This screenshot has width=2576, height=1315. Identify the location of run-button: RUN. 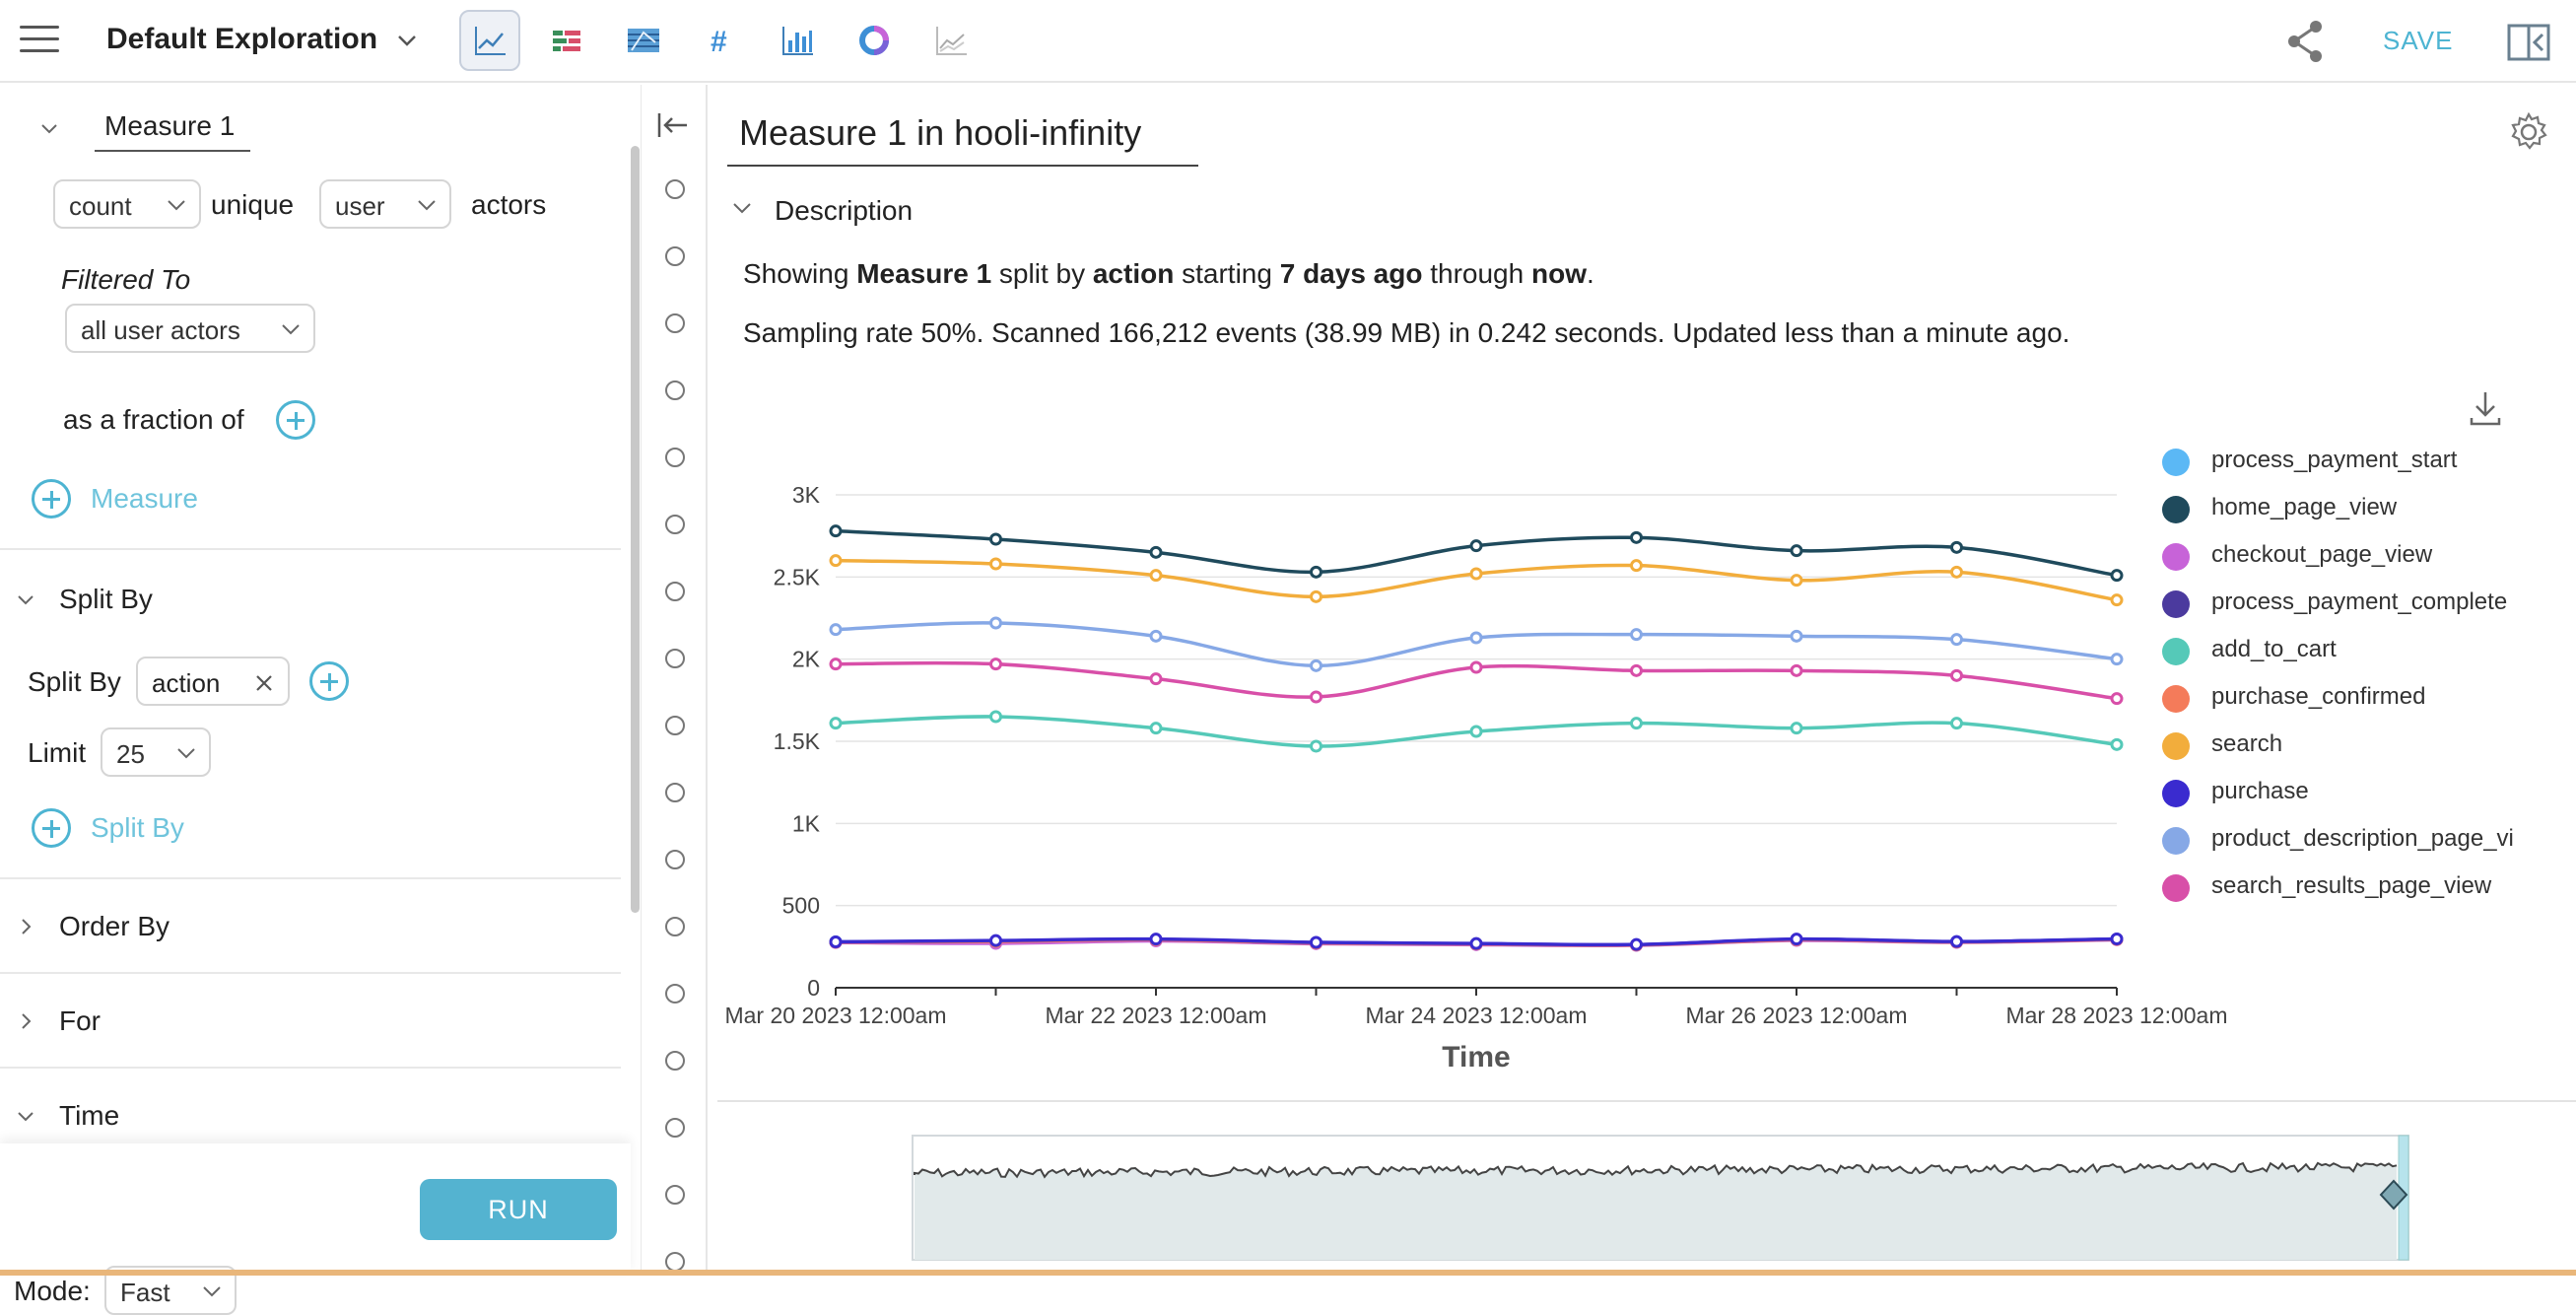
(518, 1209).